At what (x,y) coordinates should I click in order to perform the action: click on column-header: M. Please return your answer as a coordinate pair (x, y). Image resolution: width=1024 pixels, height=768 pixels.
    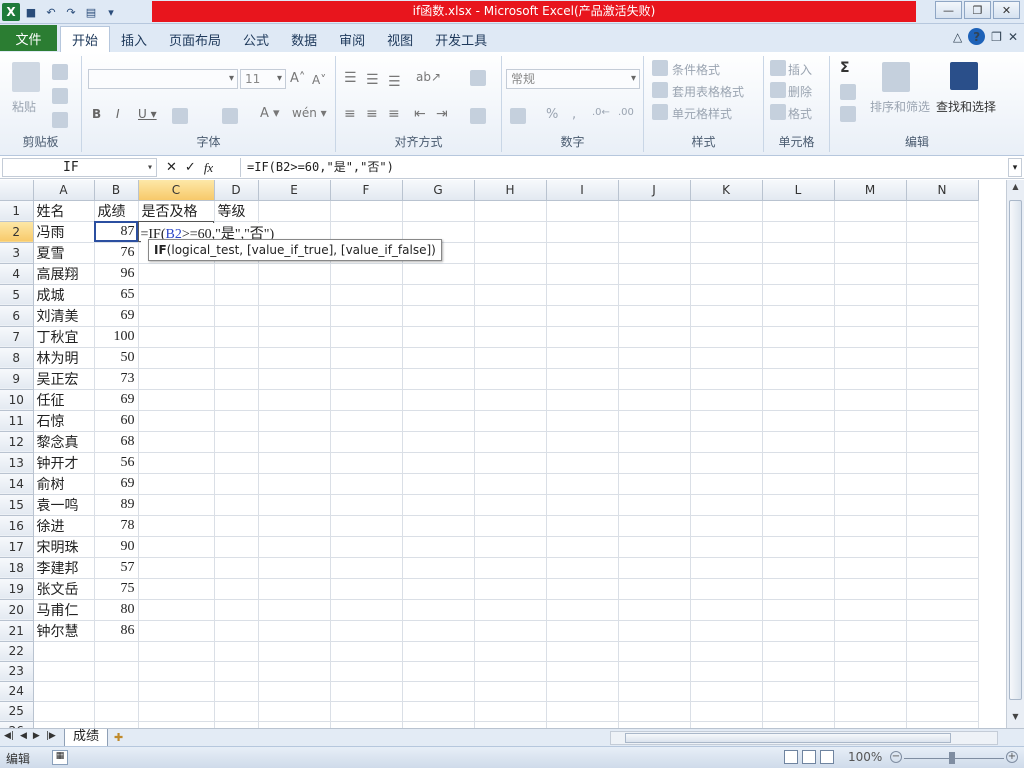
    Looking at the image, I should click on (870, 190).